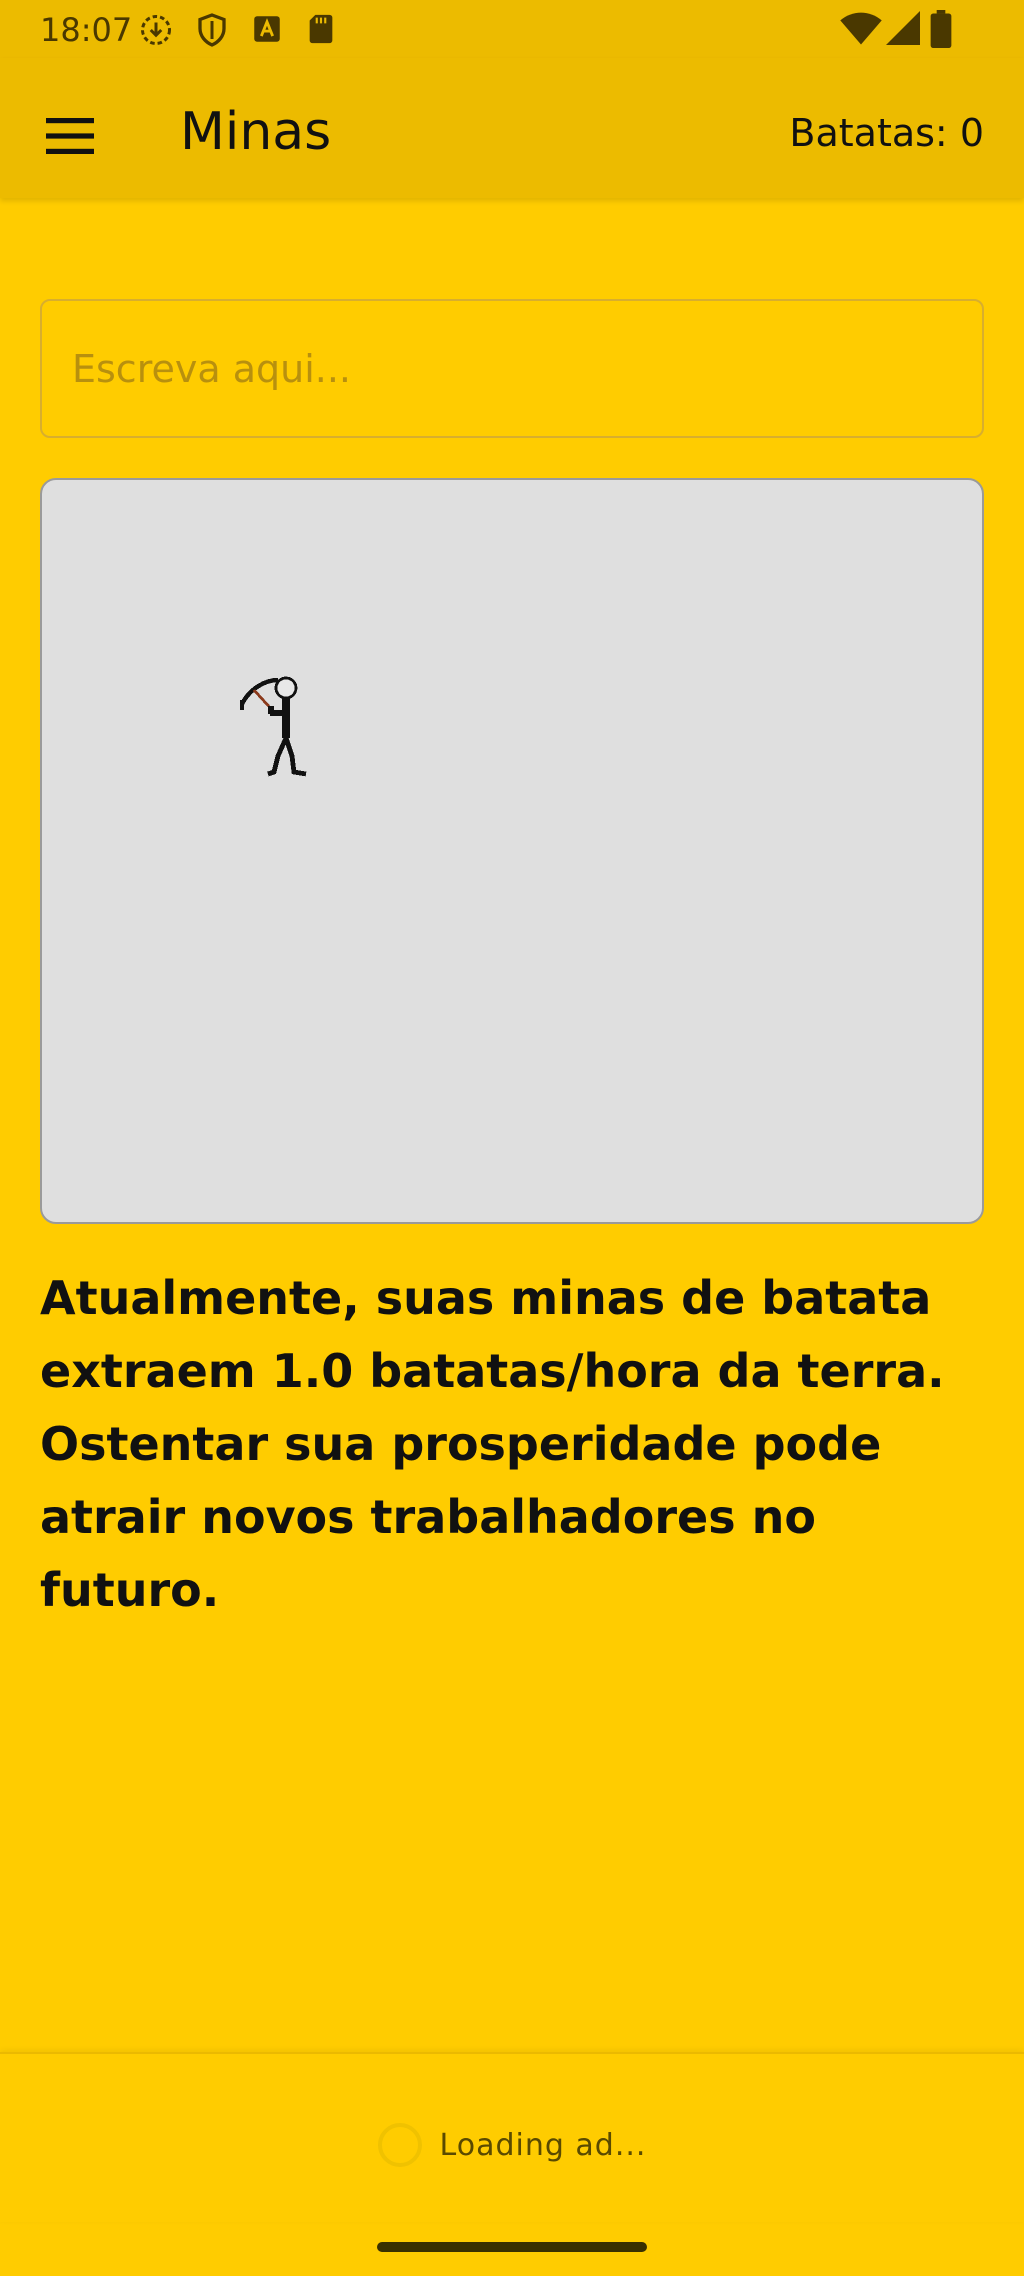  I want to click on download-icon, so click(156, 32).